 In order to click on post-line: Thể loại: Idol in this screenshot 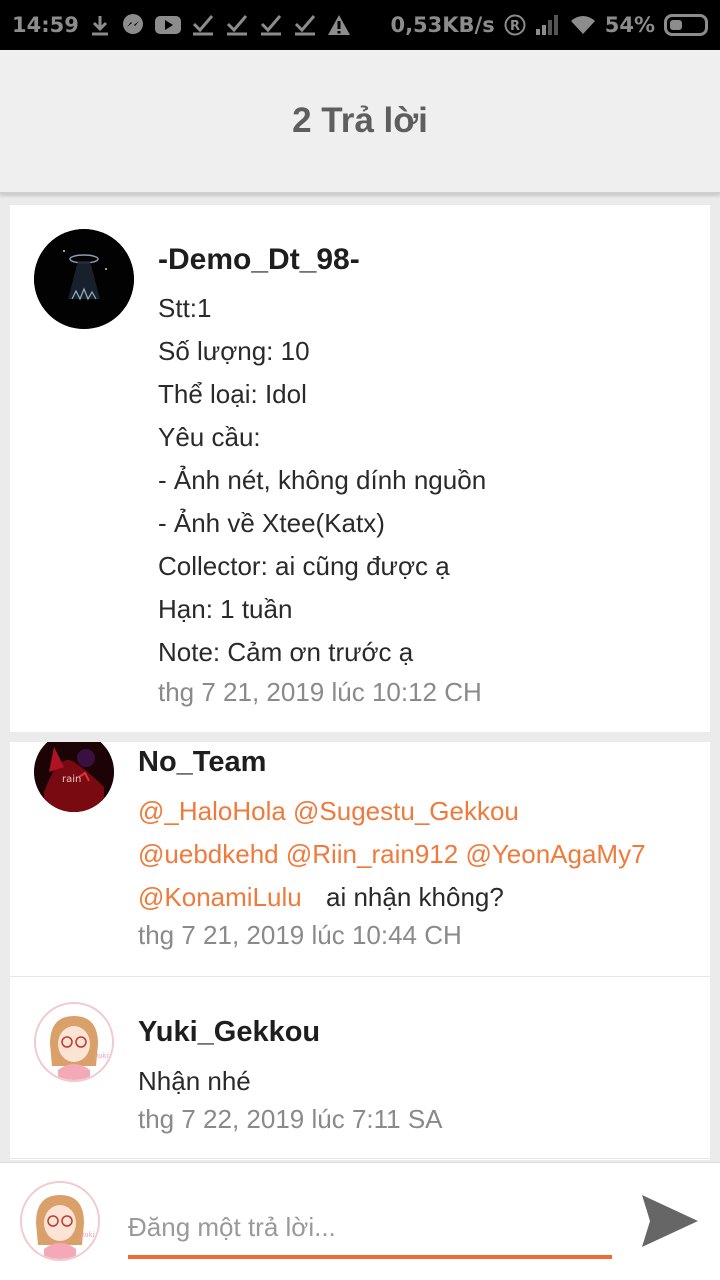, I will do `click(232, 394)`.